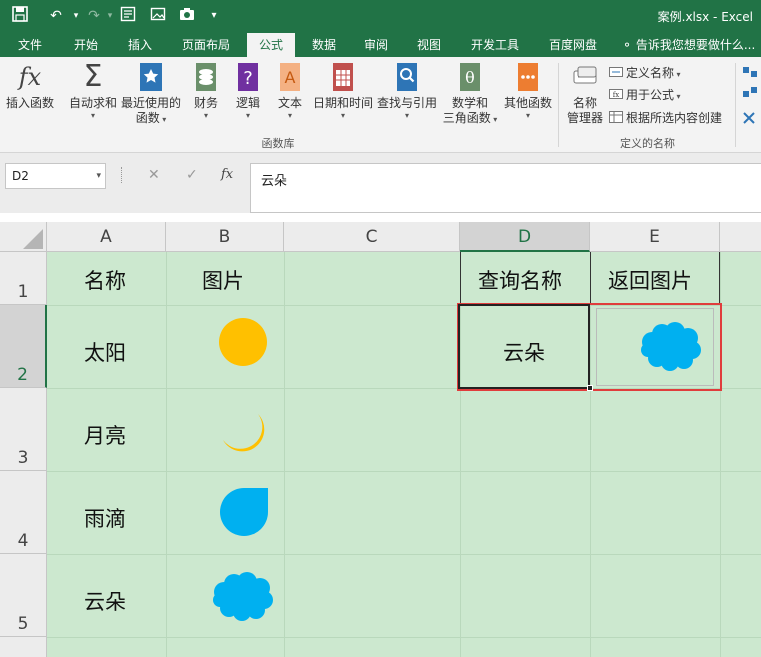 Image resolution: width=761 pixels, height=657 pixels. What do you see at coordinates (140, 45) in the screenshot?
I see `tab-insert: 插入` at bounding box center [140, 45].